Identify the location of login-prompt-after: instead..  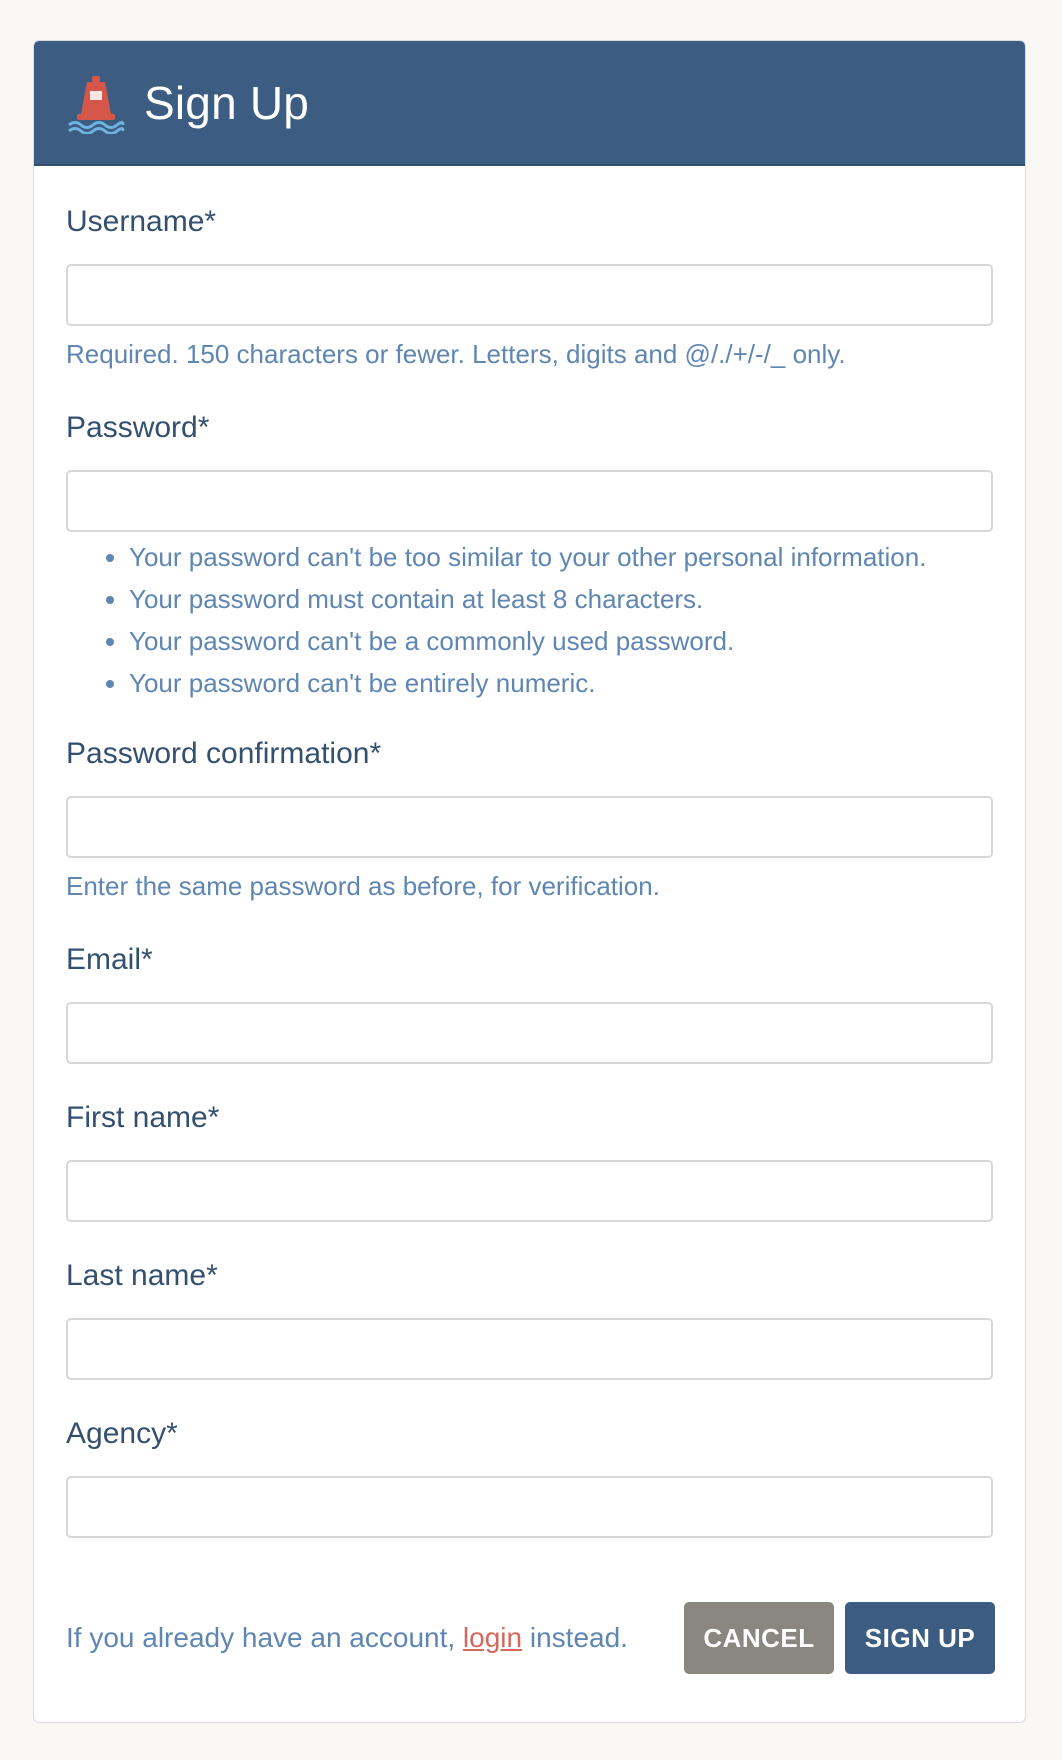
(575, 1637).